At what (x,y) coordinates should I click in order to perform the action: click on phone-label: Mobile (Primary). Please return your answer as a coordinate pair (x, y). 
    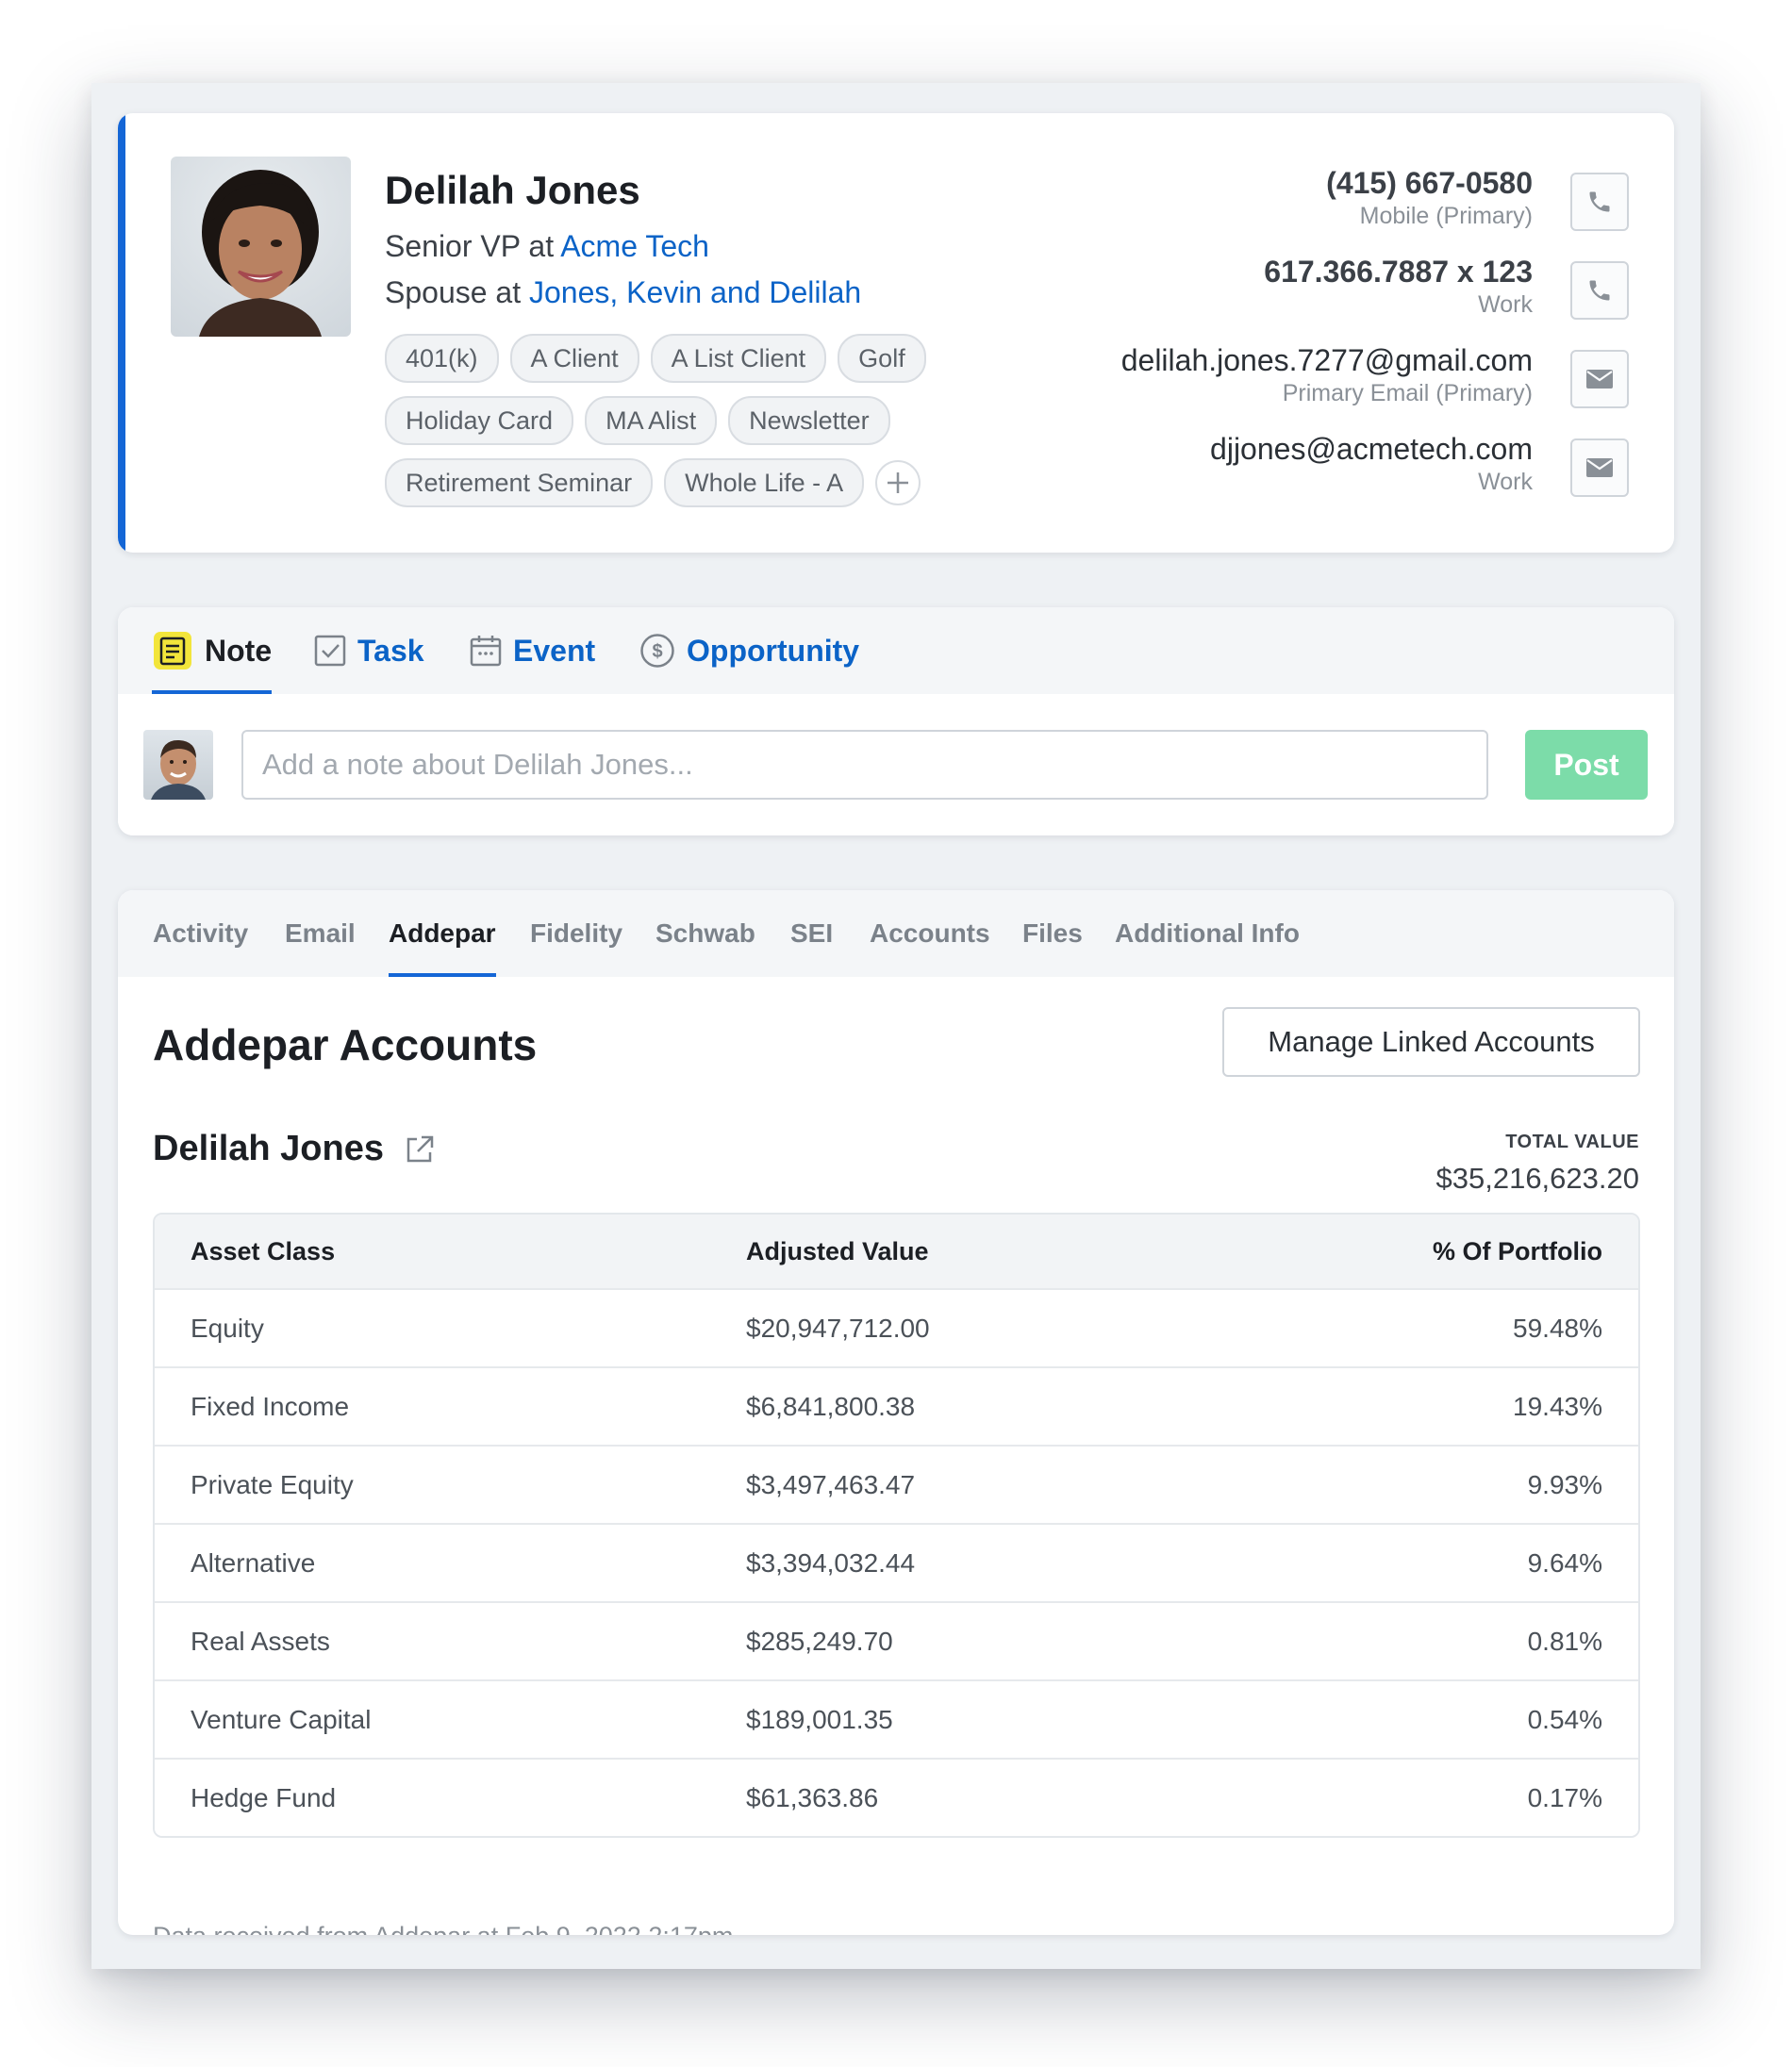
    Looking at the image, I should click on (1446, 216).